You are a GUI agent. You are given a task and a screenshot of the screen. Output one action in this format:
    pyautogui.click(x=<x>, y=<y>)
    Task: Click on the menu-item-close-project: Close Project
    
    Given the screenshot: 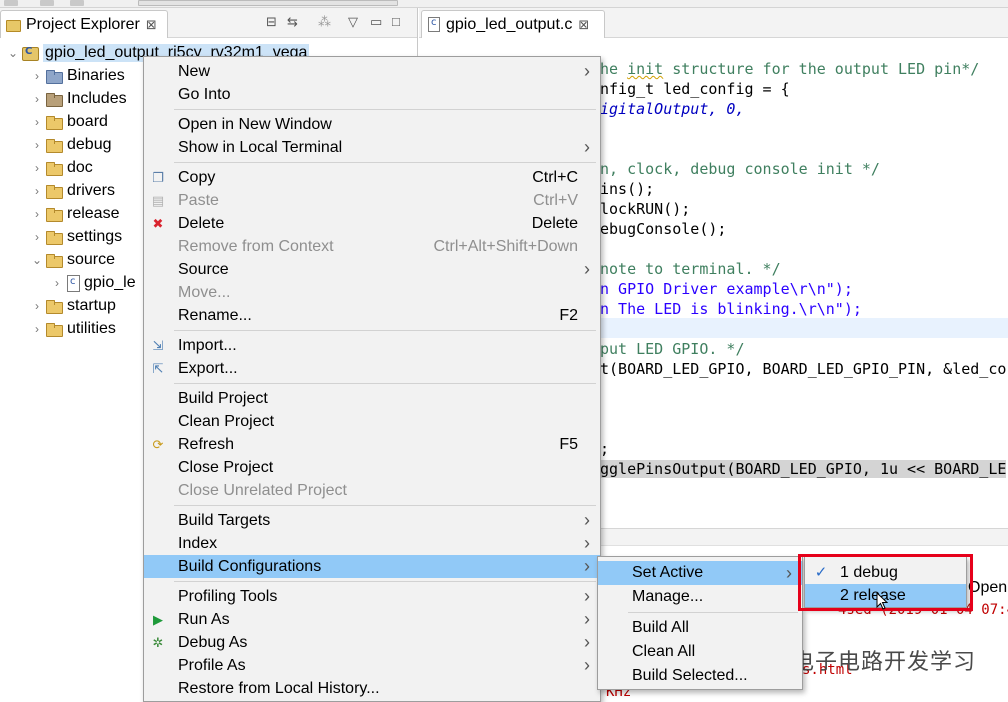 What is the action you would take?
    pyautogui.click(x=372, y=467)
    